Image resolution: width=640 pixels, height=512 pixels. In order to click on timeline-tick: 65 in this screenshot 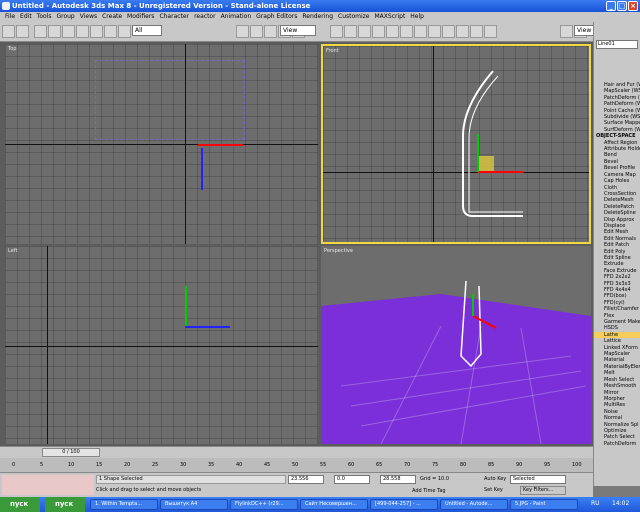, I will do `click(379, 465)`.